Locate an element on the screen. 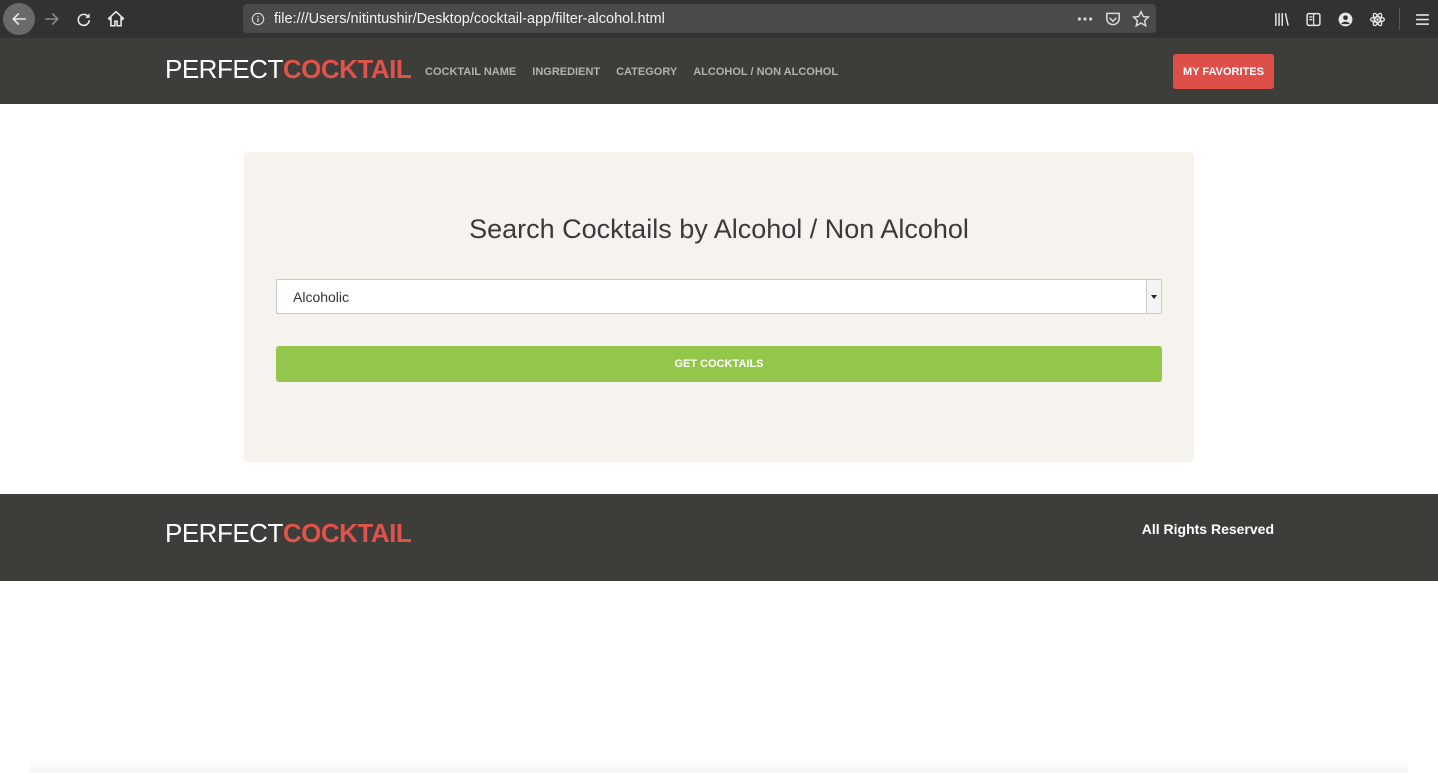 The height and width of the screenshot is (773, 1438). library-icon is located at coordinates (1281, 19).